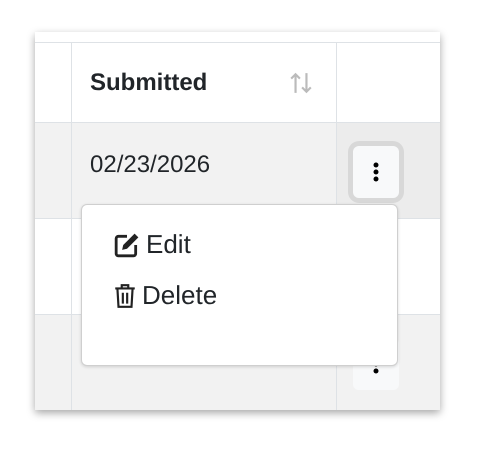  I want to click on column-header: Submitted, so click(149, 82).